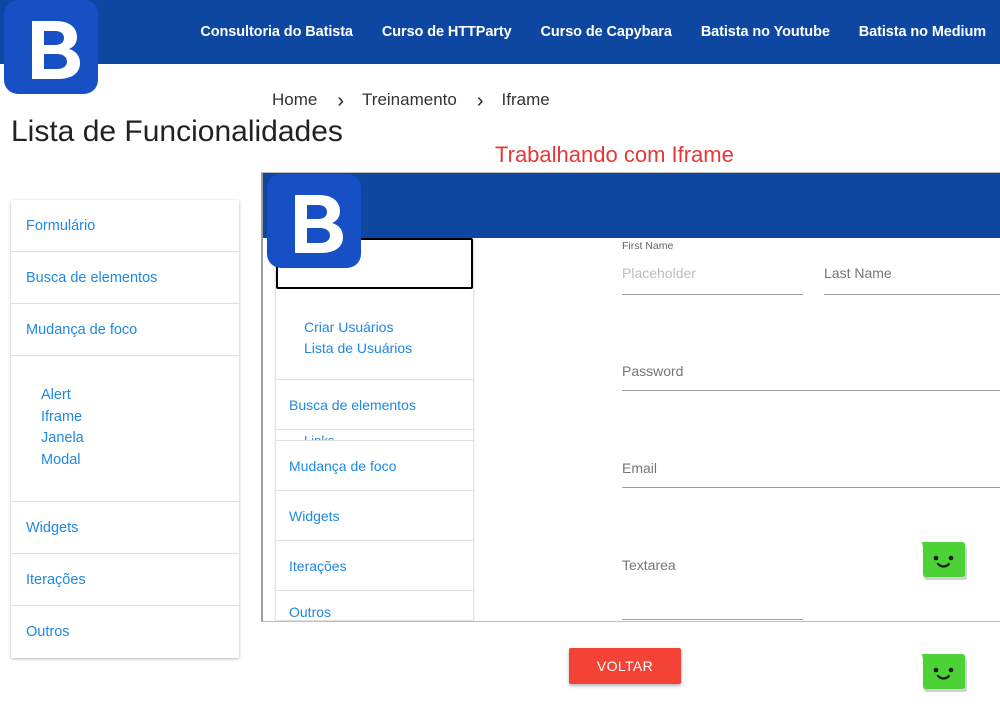 The width and height of the screenshot is (1000, 724). What do you see at coordinates (125, 528) in the screenshot?
I see `sidebar-item-widgets: Widgets` at bounding box center [125, 528].